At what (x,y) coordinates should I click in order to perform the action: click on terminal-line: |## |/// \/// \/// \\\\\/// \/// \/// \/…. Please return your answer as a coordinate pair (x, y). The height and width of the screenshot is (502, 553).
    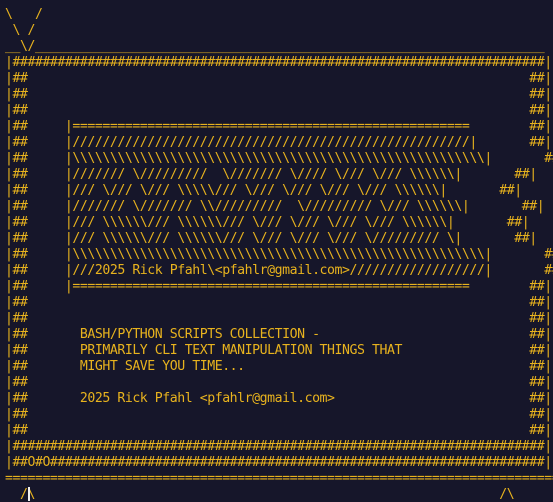
    Looking at the image, I should click on (263, 190).